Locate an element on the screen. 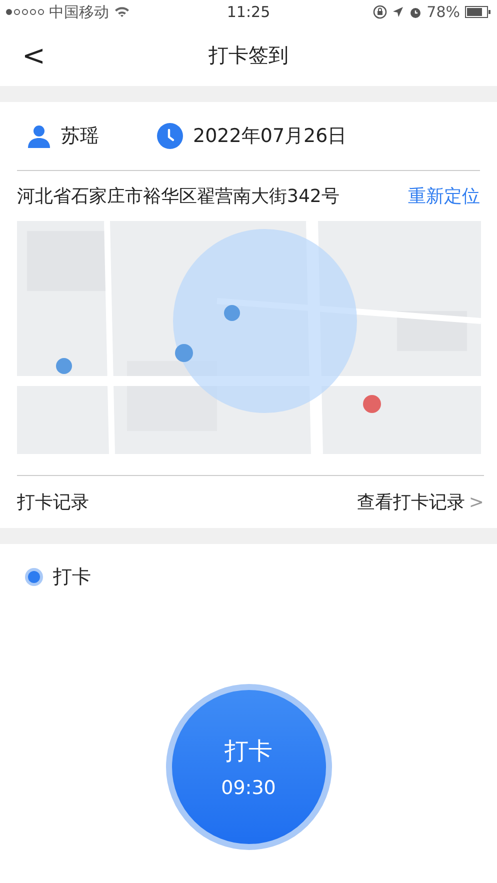  punch-button: 打卡 09:30 is located at coordinates (249, 767).